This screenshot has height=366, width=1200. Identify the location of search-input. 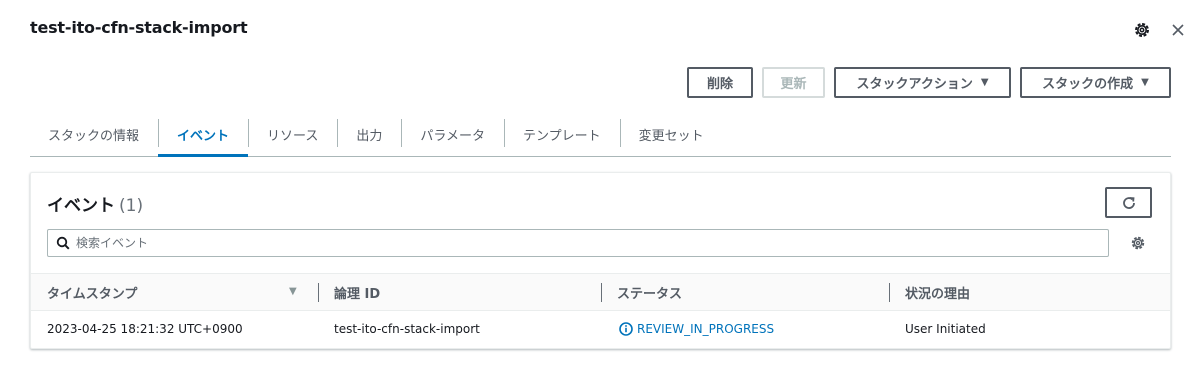
(576, 243).